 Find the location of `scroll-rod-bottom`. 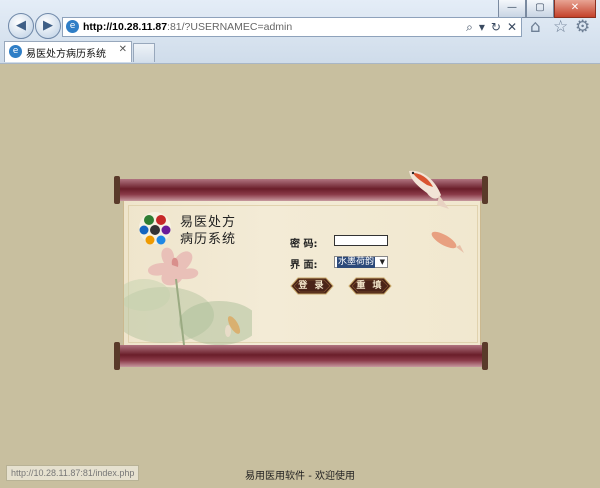

scroll-rod-bottom is located at coordinates (301, 356).